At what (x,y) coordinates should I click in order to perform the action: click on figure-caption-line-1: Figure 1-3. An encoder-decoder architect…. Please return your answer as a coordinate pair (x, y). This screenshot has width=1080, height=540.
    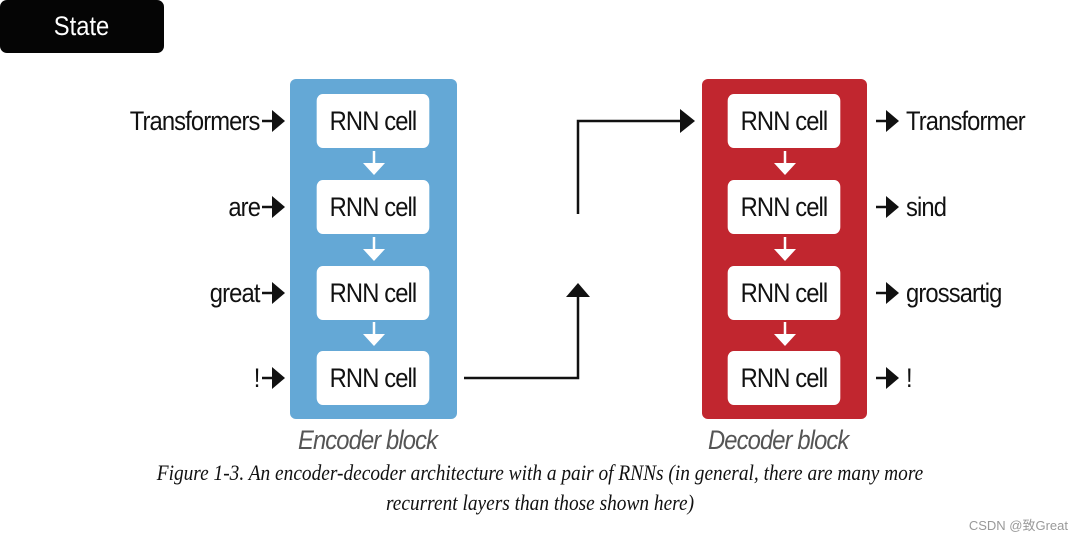
    Looking at the image, I should click on (540, 472).